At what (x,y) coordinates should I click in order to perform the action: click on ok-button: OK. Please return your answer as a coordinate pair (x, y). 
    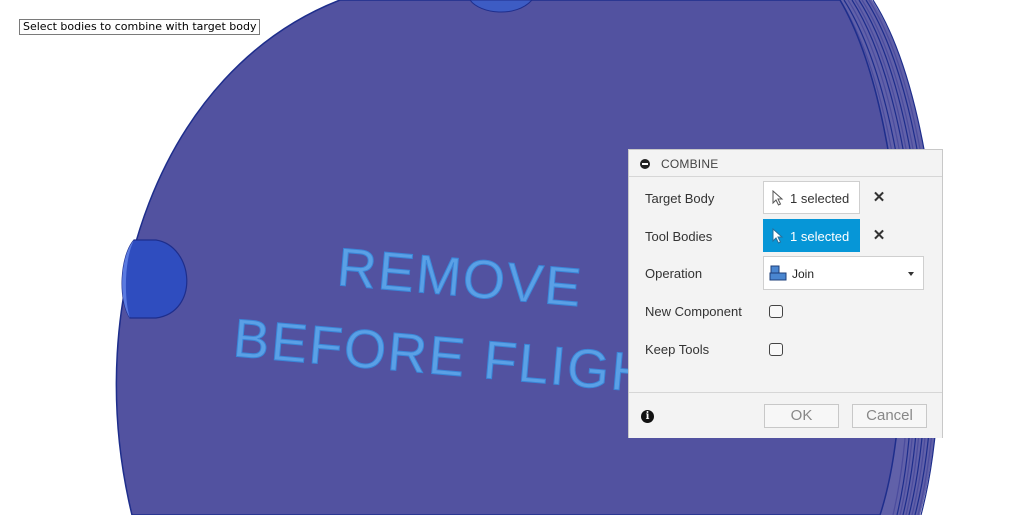
    Looking at the image, I should click on (801, 416).